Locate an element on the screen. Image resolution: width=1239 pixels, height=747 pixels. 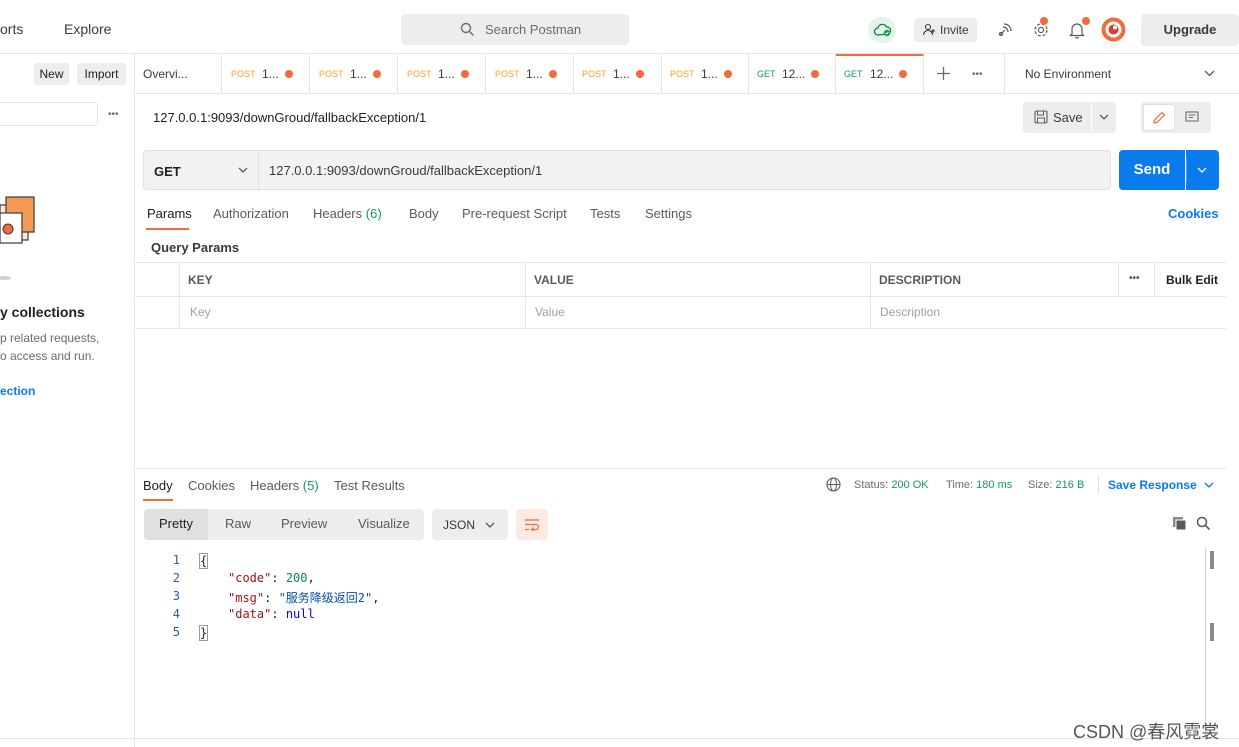
language-select: JSON is located at coordinates (470, 524).